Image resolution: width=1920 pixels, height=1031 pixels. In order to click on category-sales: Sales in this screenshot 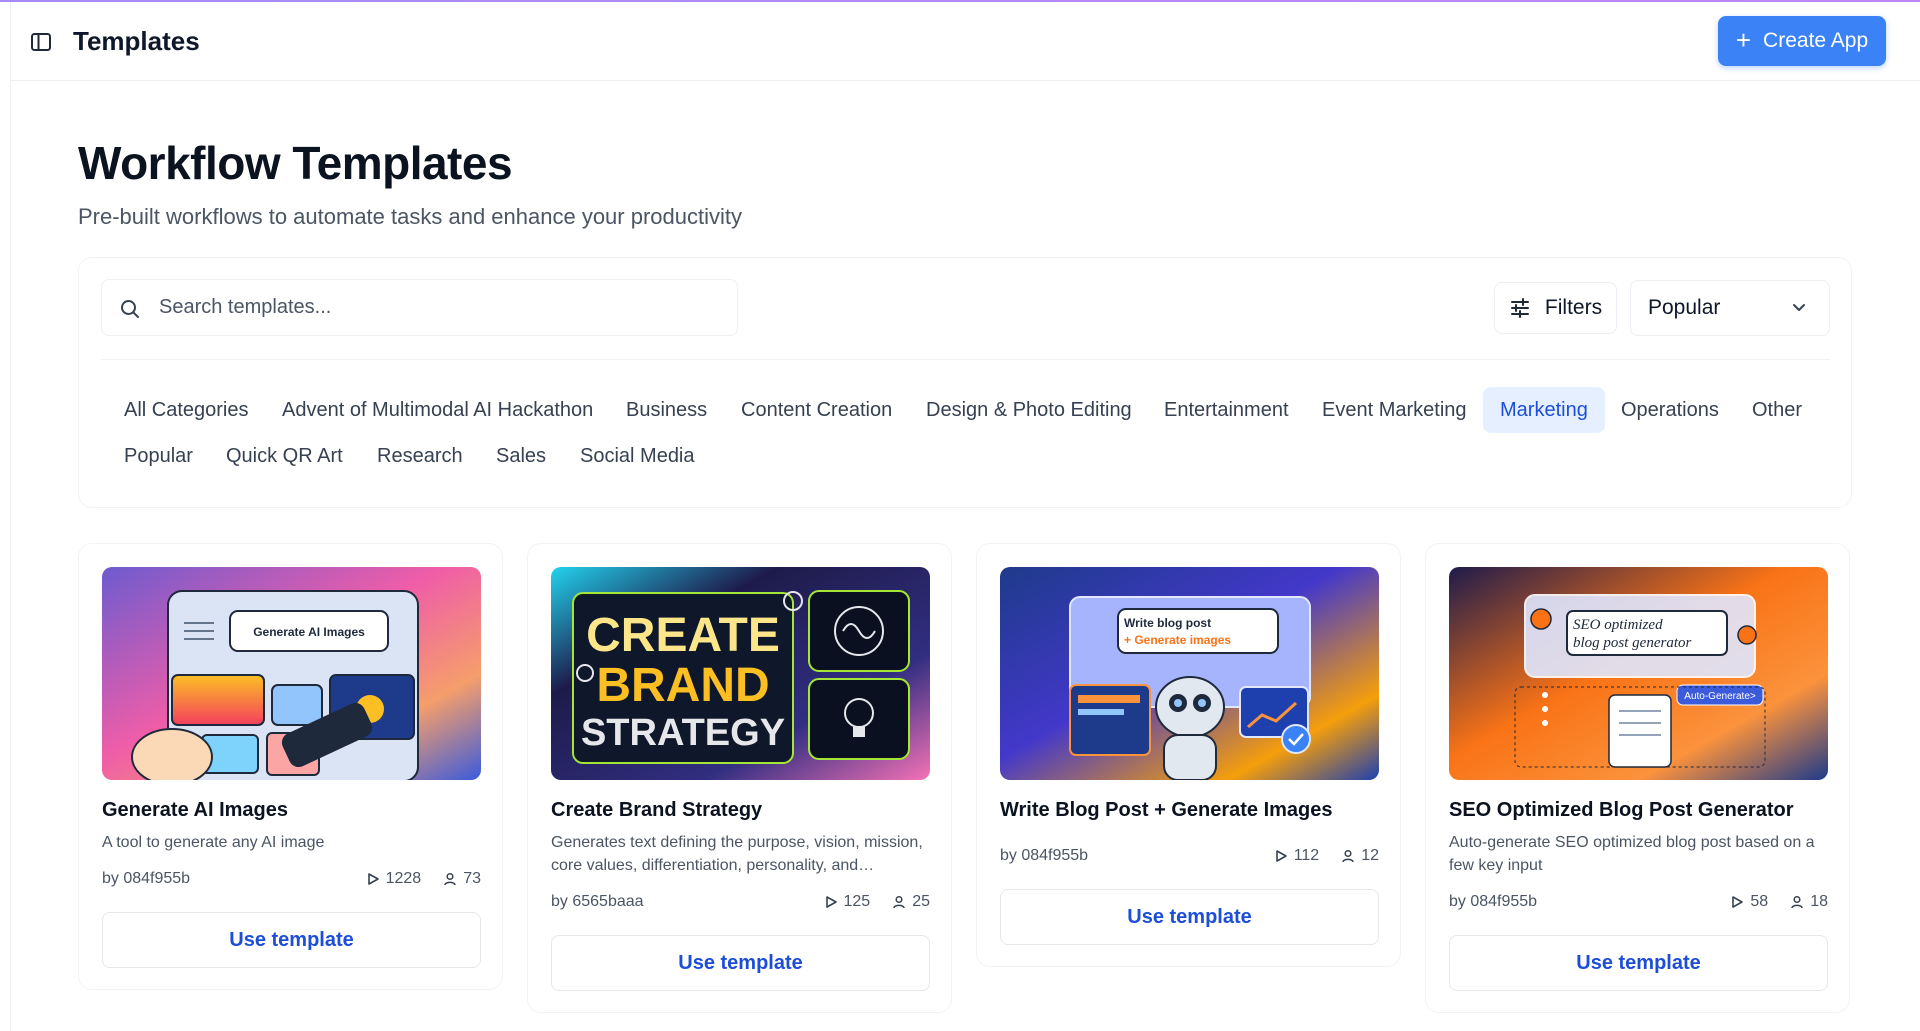, I will do `click(521, 456)`.